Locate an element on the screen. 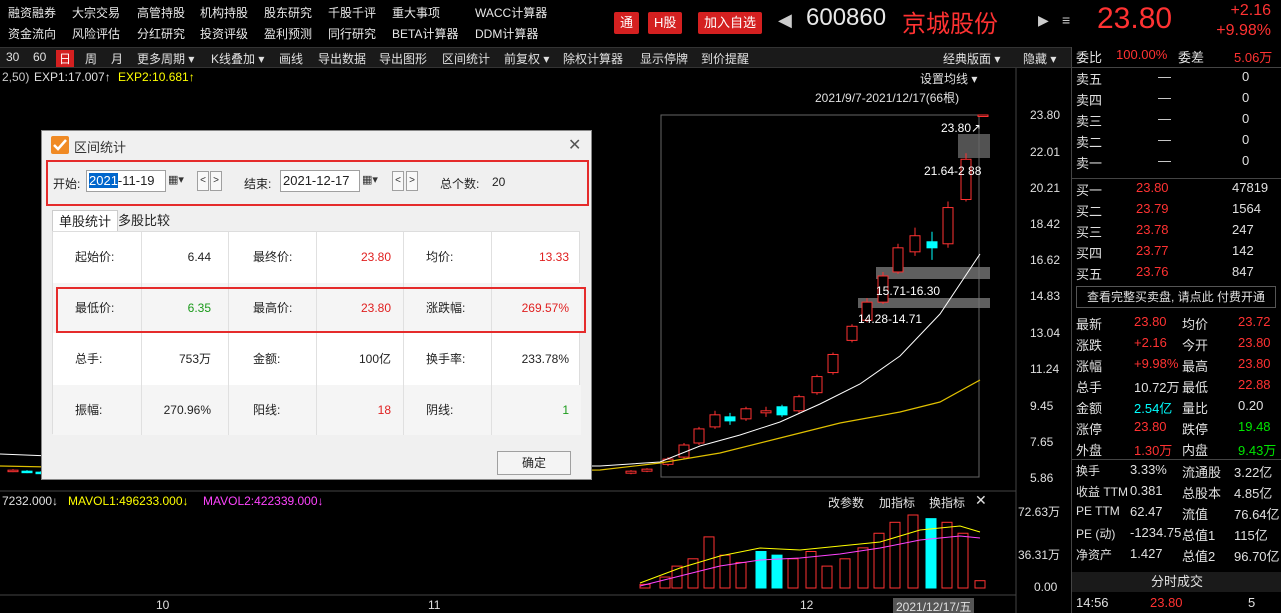  tick-price: 23.80 is located at coordinates (1166, 602).